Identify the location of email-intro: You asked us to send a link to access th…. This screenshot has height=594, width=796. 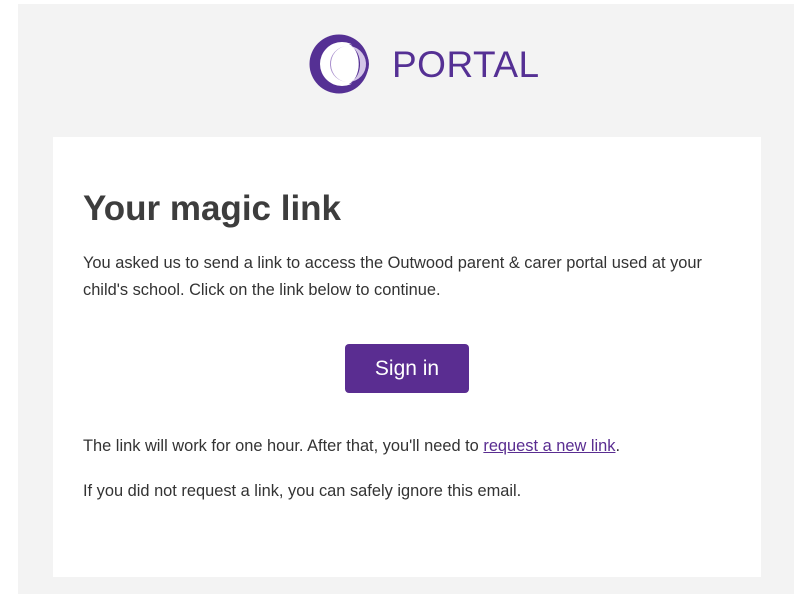
(392, 276).